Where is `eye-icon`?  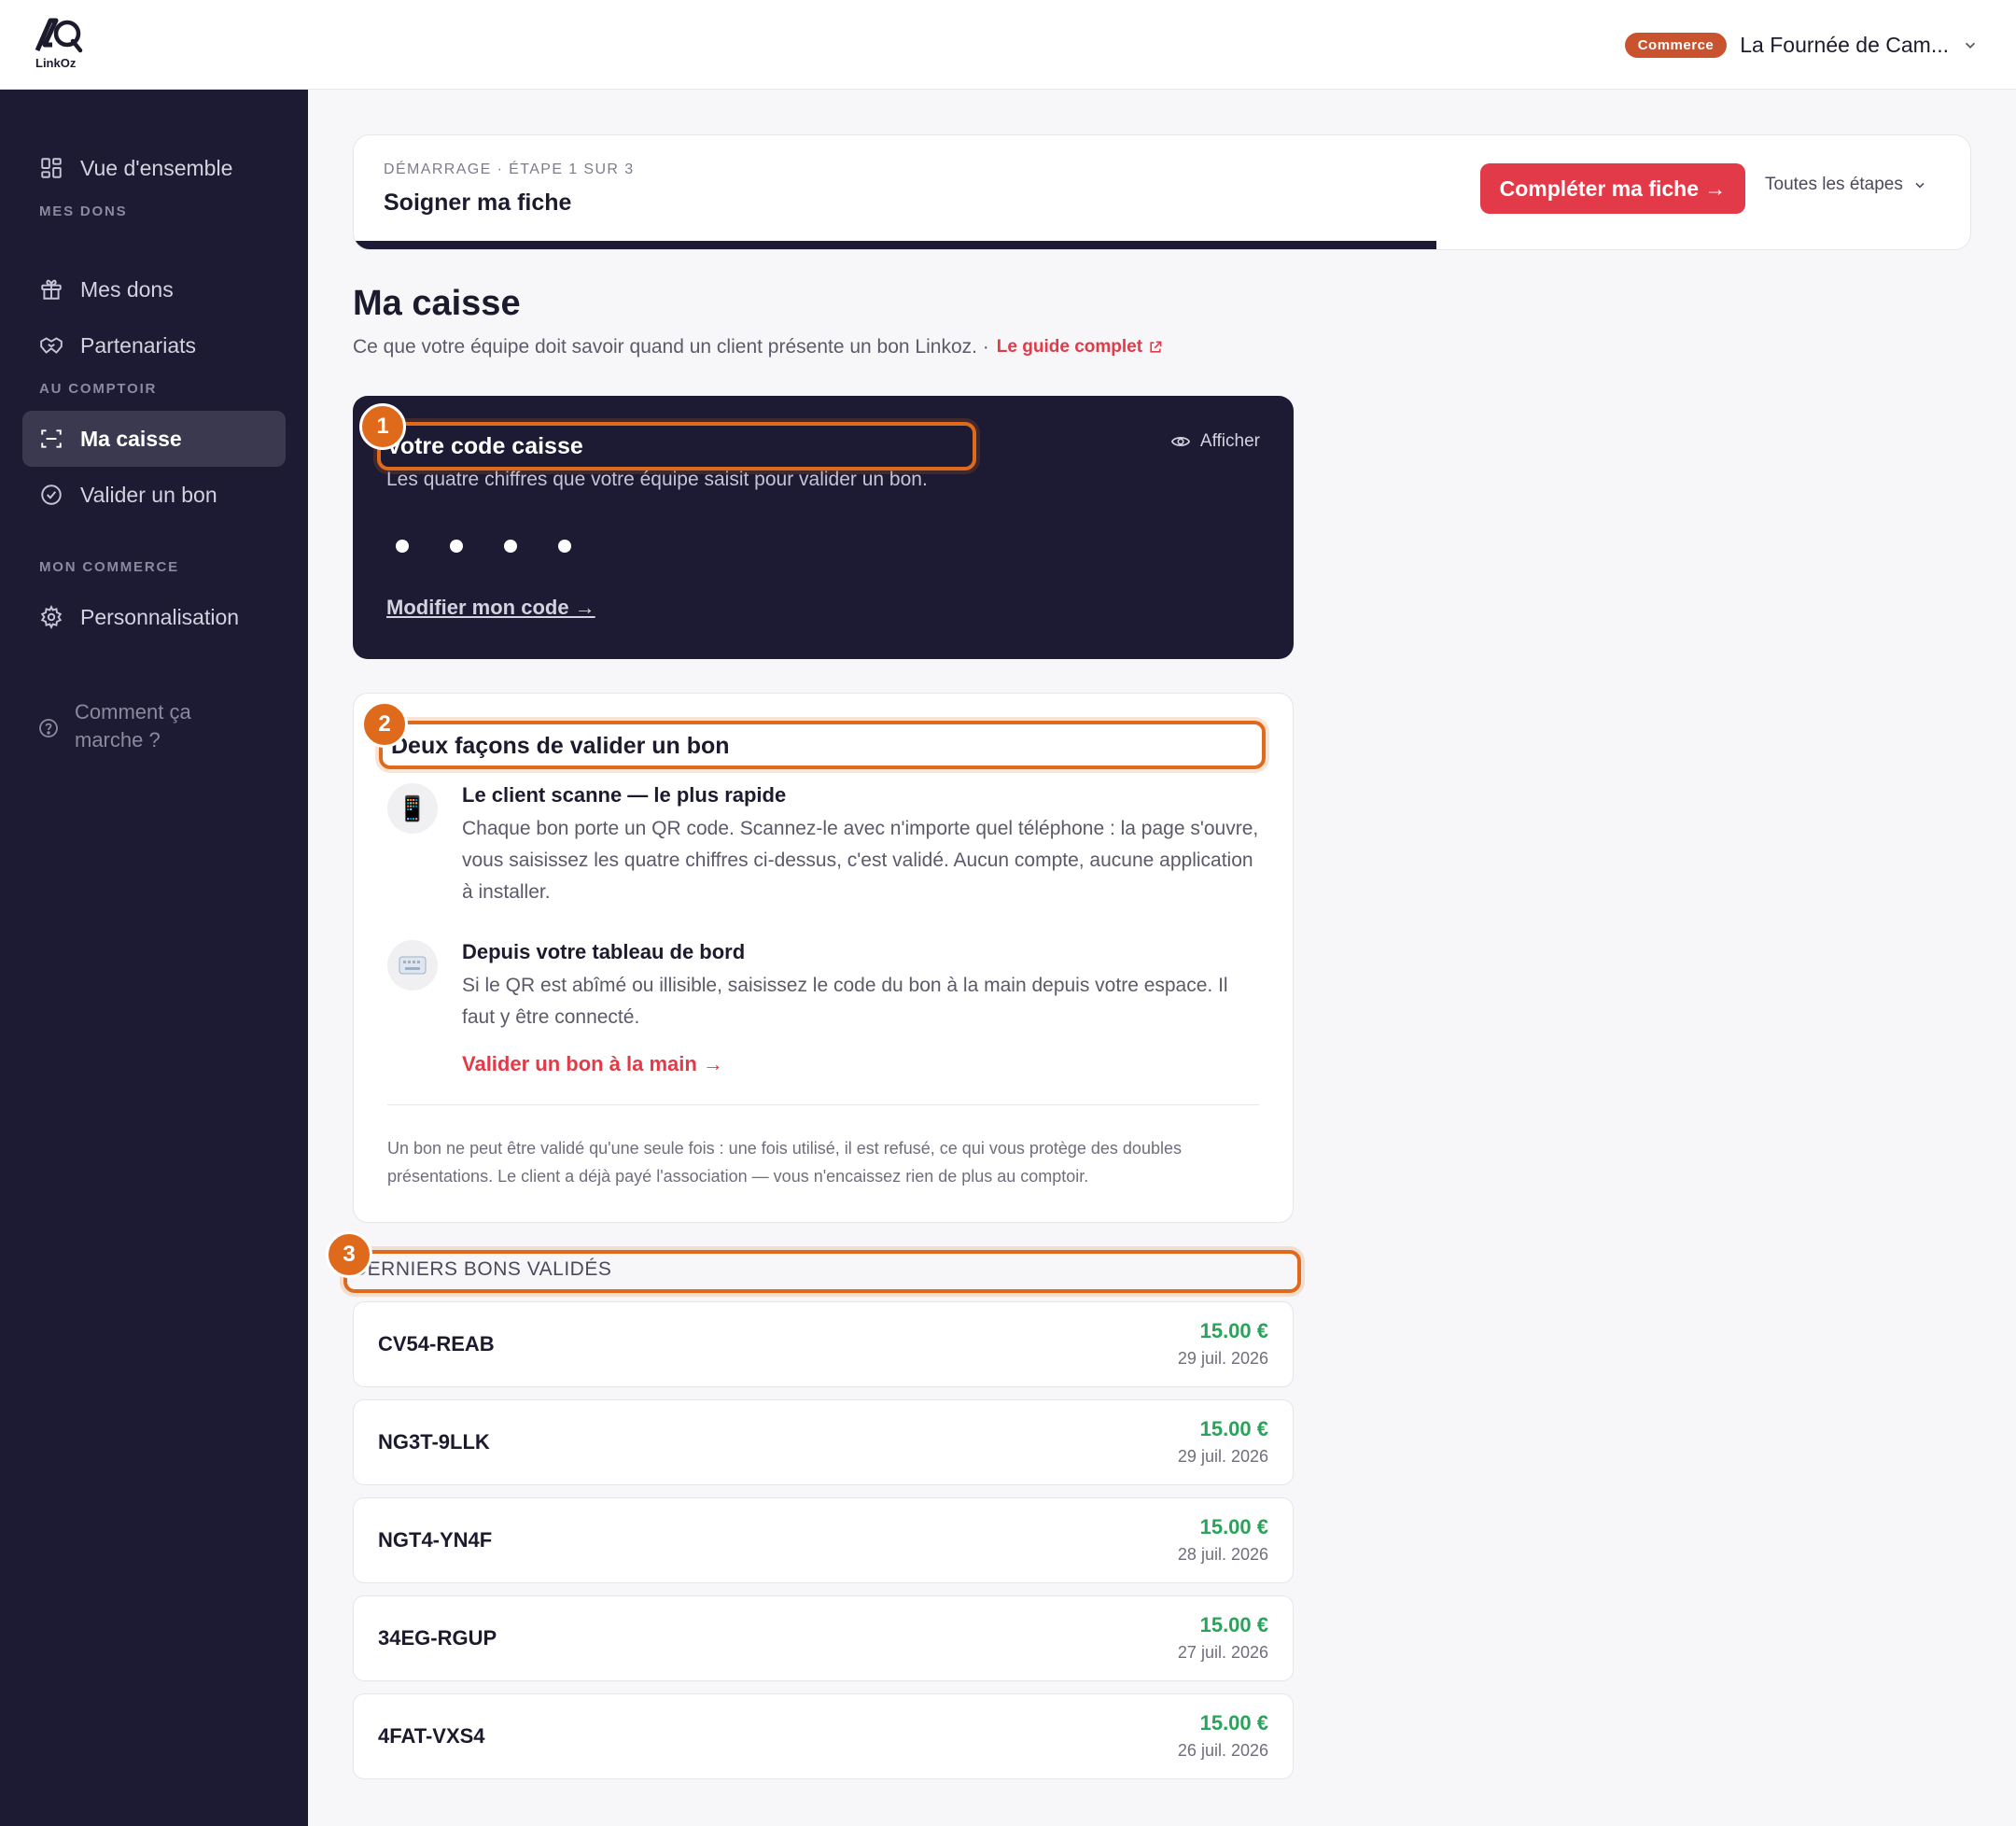 eye-icon is located at coordinates (1180, 441).